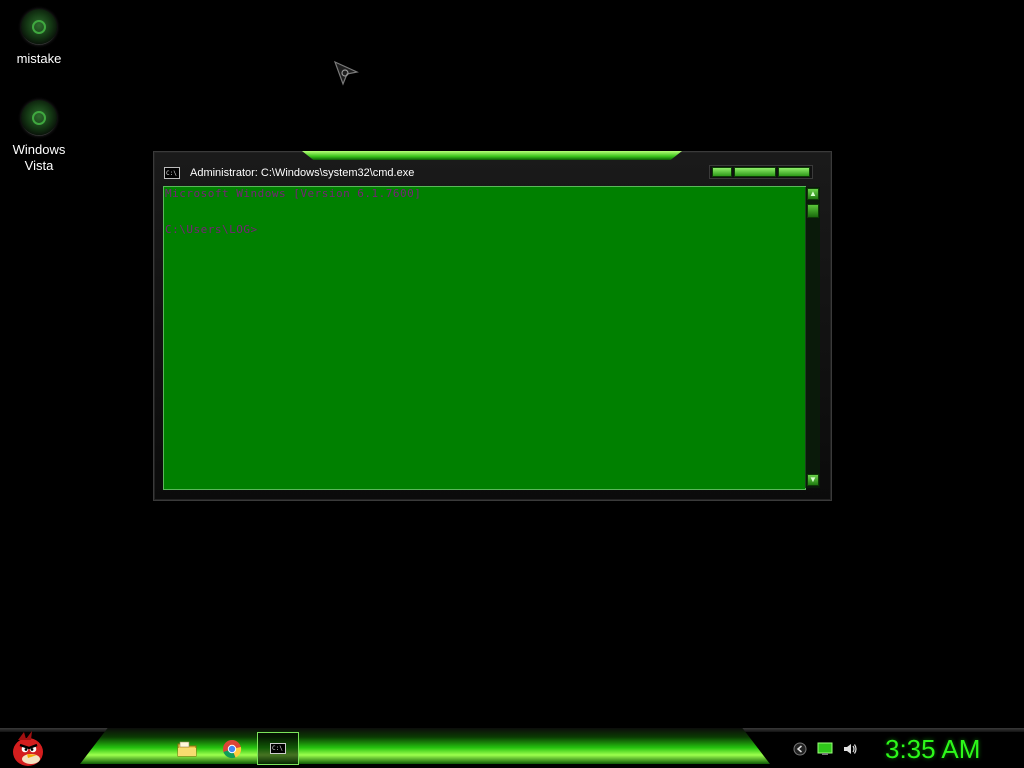 This screenshot has width=1024, height=768. What do you see at coordinates (39, 137) in the screenshot?
I see `desktop-icon-windows-vista: Windows Vista` at bounding box center [39, 137].